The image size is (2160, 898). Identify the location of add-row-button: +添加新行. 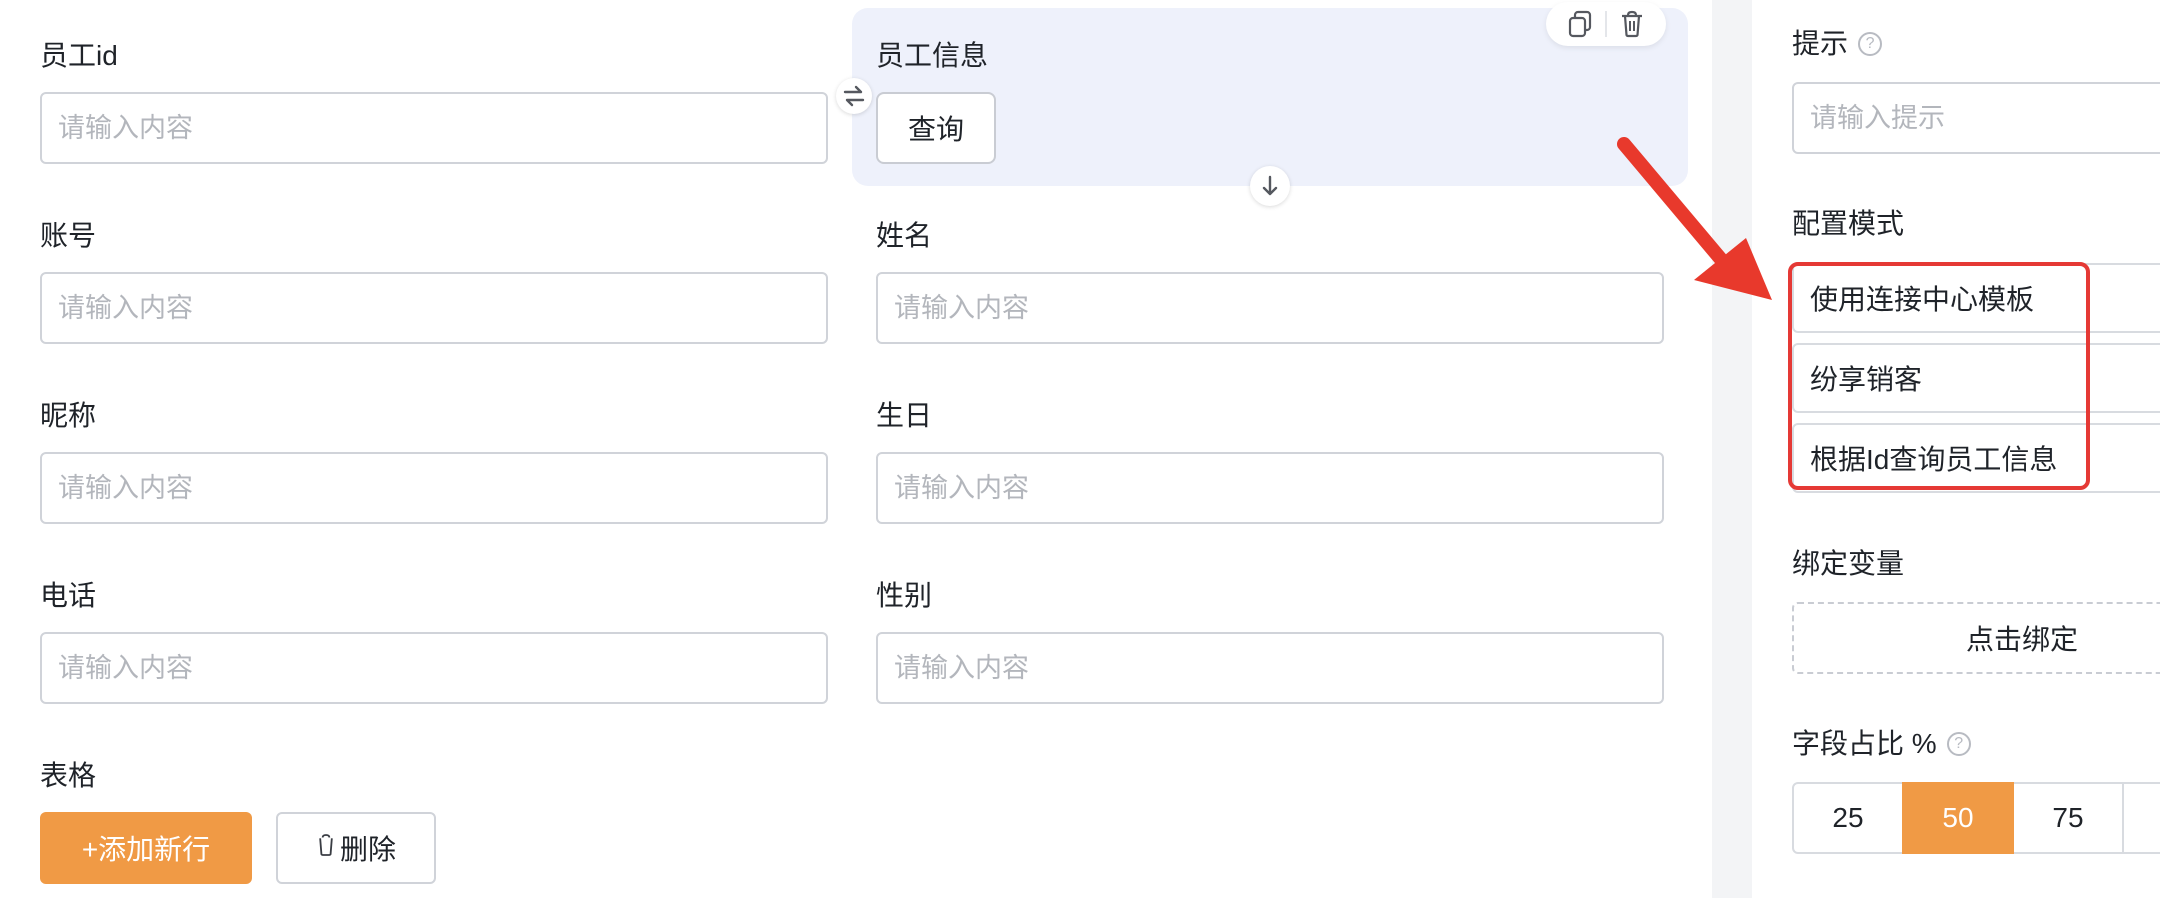
(146, 848).